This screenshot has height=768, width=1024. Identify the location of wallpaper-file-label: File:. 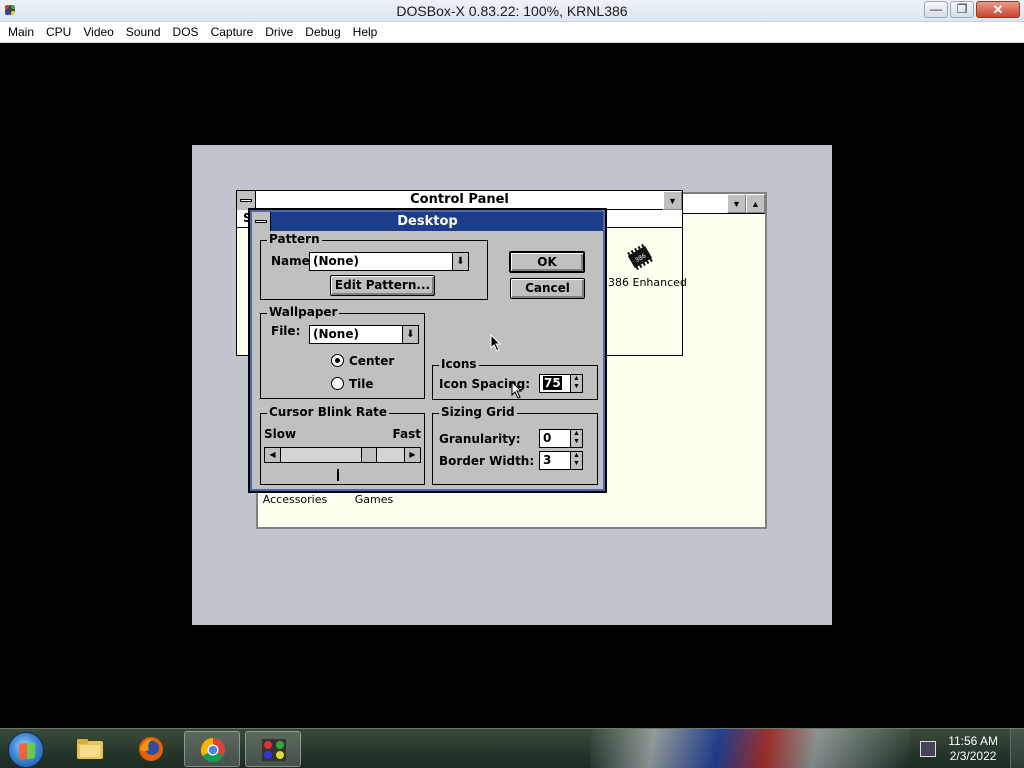
(286, 331).